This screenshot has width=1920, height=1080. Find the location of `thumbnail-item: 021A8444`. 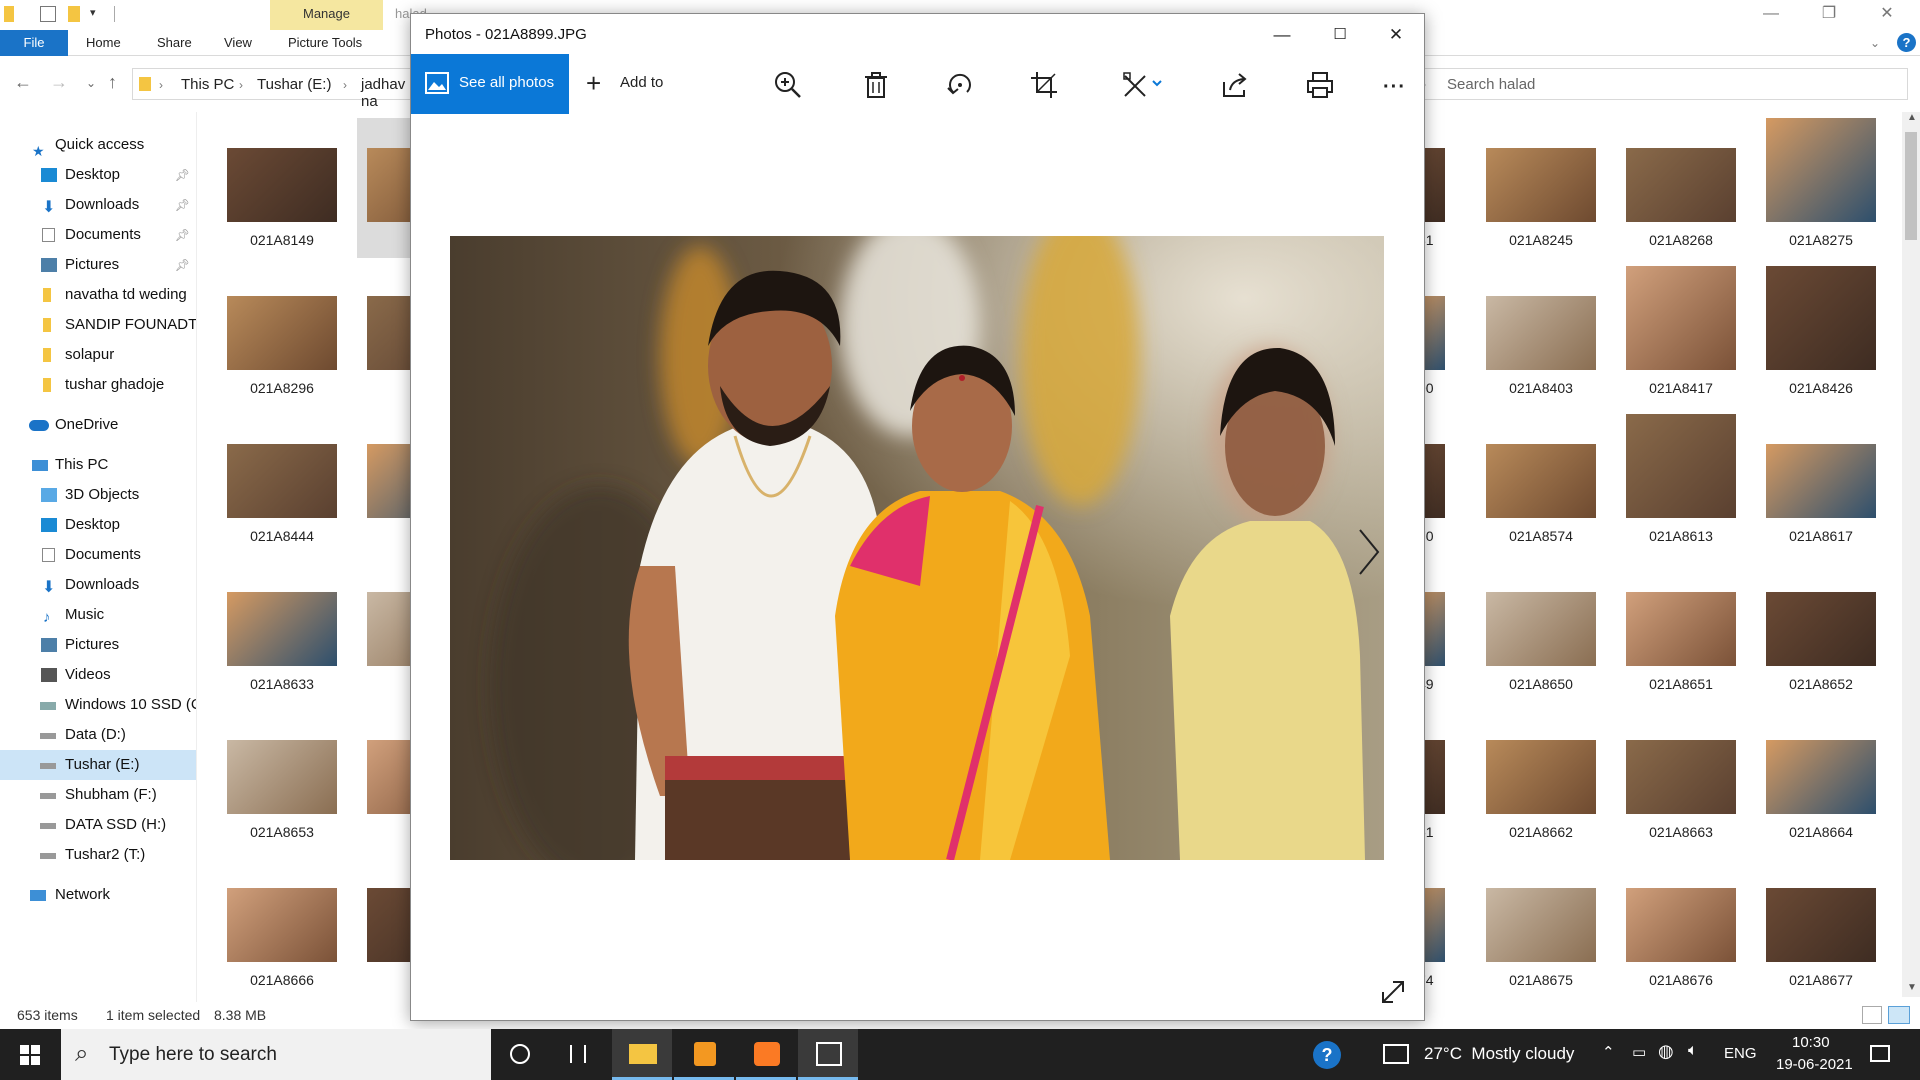

thumbnail-item: 021A8444 is located at coordinates (282, 484).